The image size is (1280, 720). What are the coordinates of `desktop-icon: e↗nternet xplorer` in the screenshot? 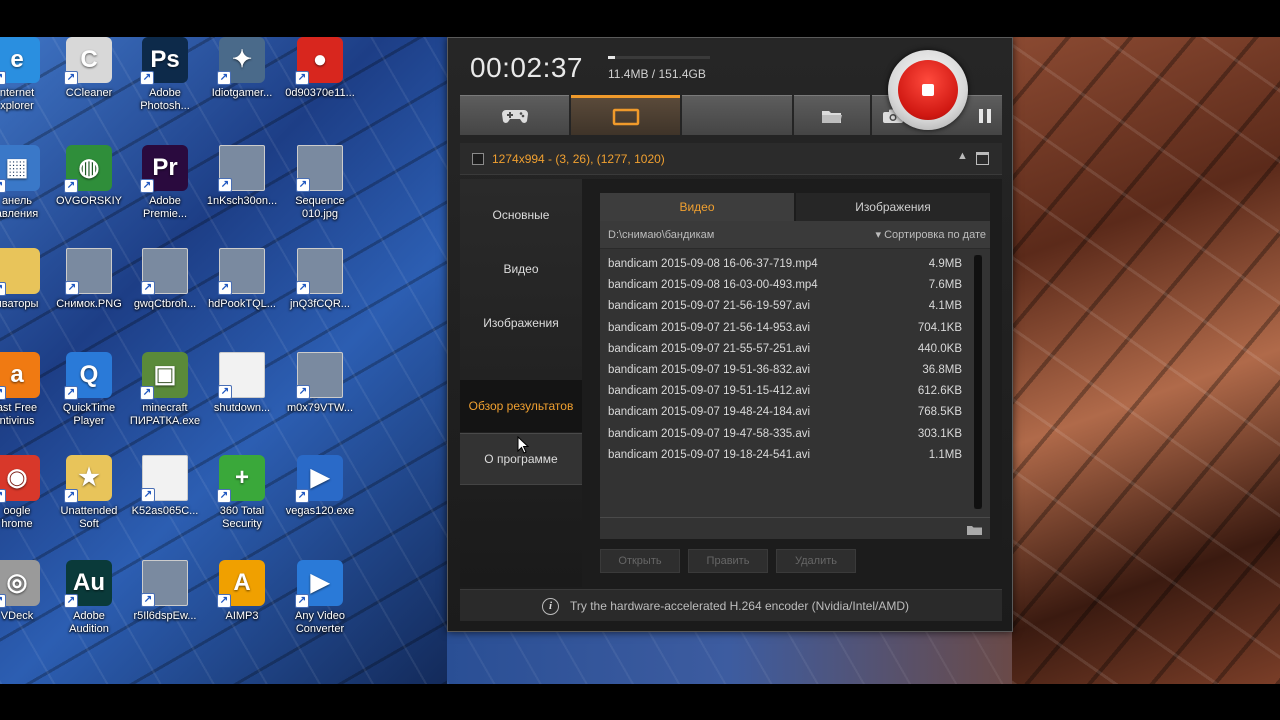 It's located at (28, 83).